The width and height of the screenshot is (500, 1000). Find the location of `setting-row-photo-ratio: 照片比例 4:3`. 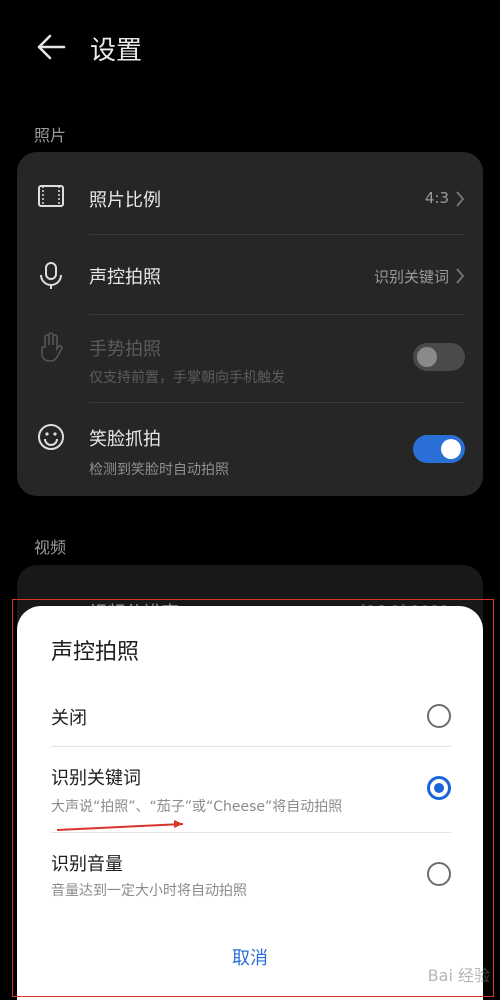

setting-row-photo-ratio: 照片比例 4:3 is located at coordinates (250, 191).